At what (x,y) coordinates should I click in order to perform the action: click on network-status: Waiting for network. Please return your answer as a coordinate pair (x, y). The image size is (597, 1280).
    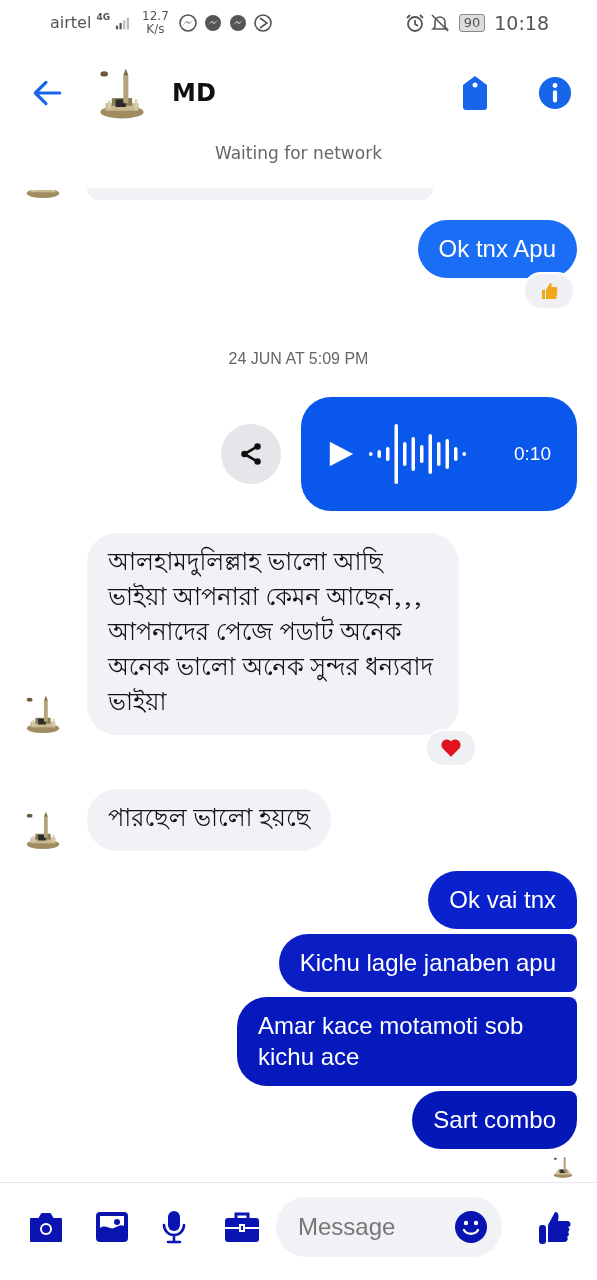
    Looking at the image, I should click on (298, 153).